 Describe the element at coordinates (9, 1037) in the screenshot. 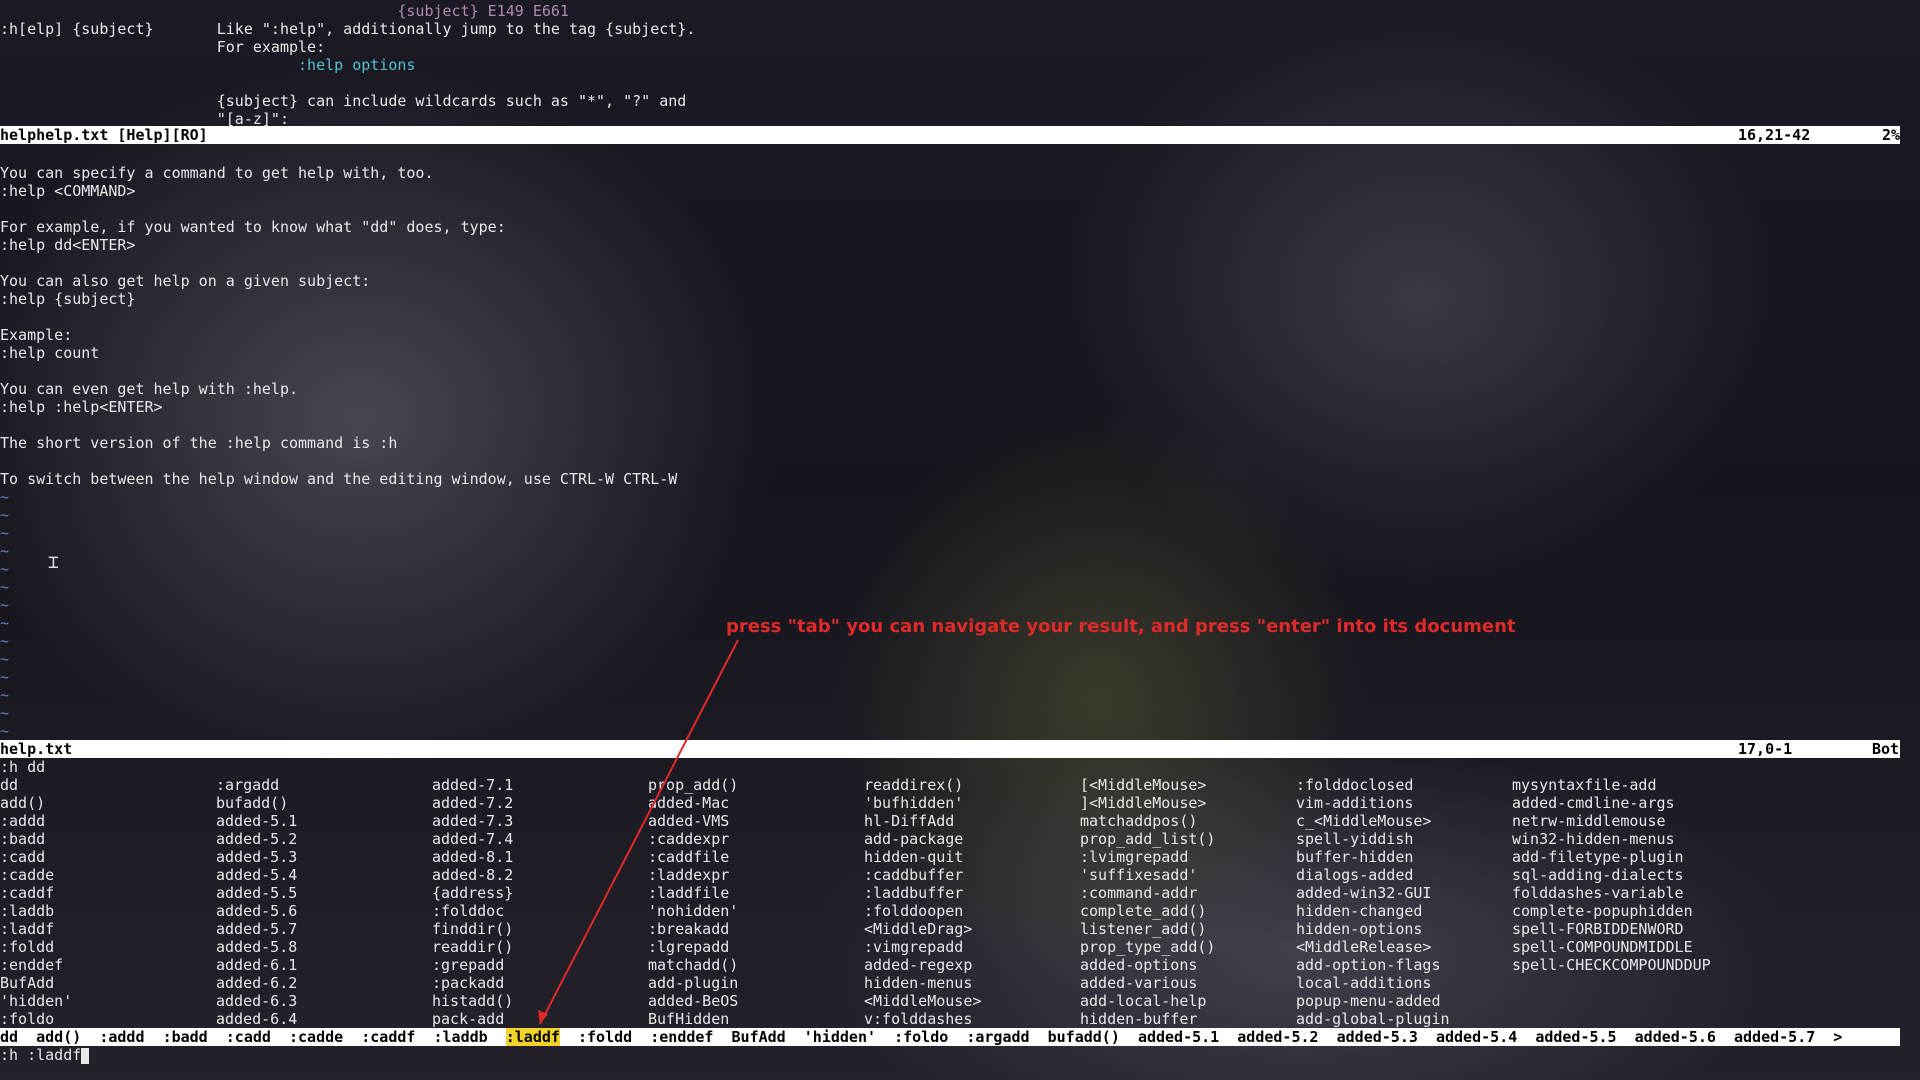

I see `wildmenu-item: dd` at that location.